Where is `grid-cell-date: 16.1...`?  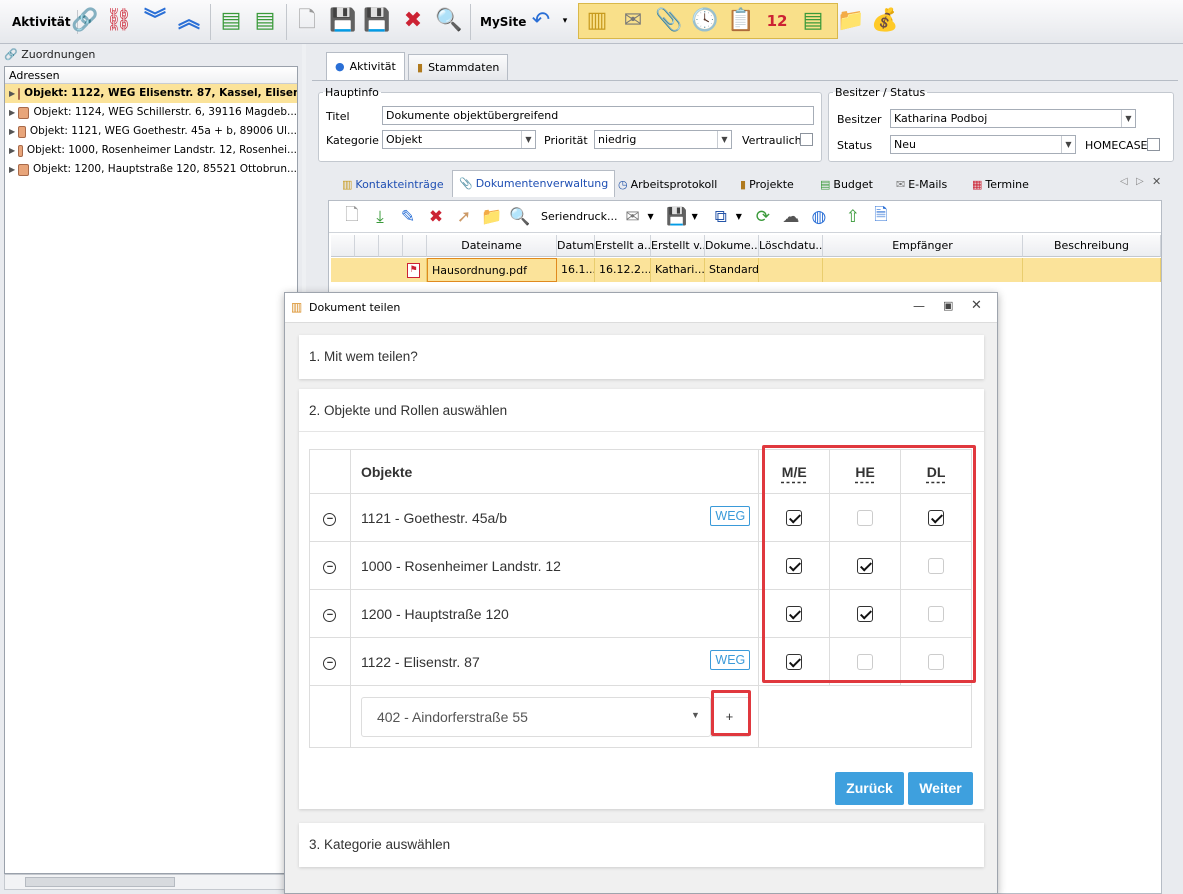
grid-cell-date: 16.1... is located at coordinates (576, 270).